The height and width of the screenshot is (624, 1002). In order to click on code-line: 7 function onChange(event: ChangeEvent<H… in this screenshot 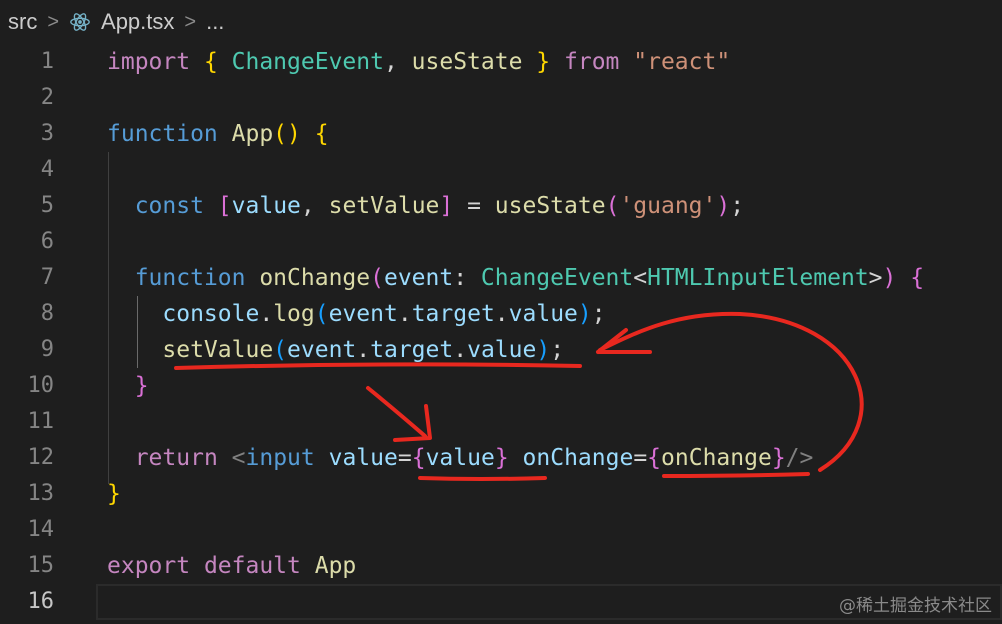, I will do `click(501, 278)`.